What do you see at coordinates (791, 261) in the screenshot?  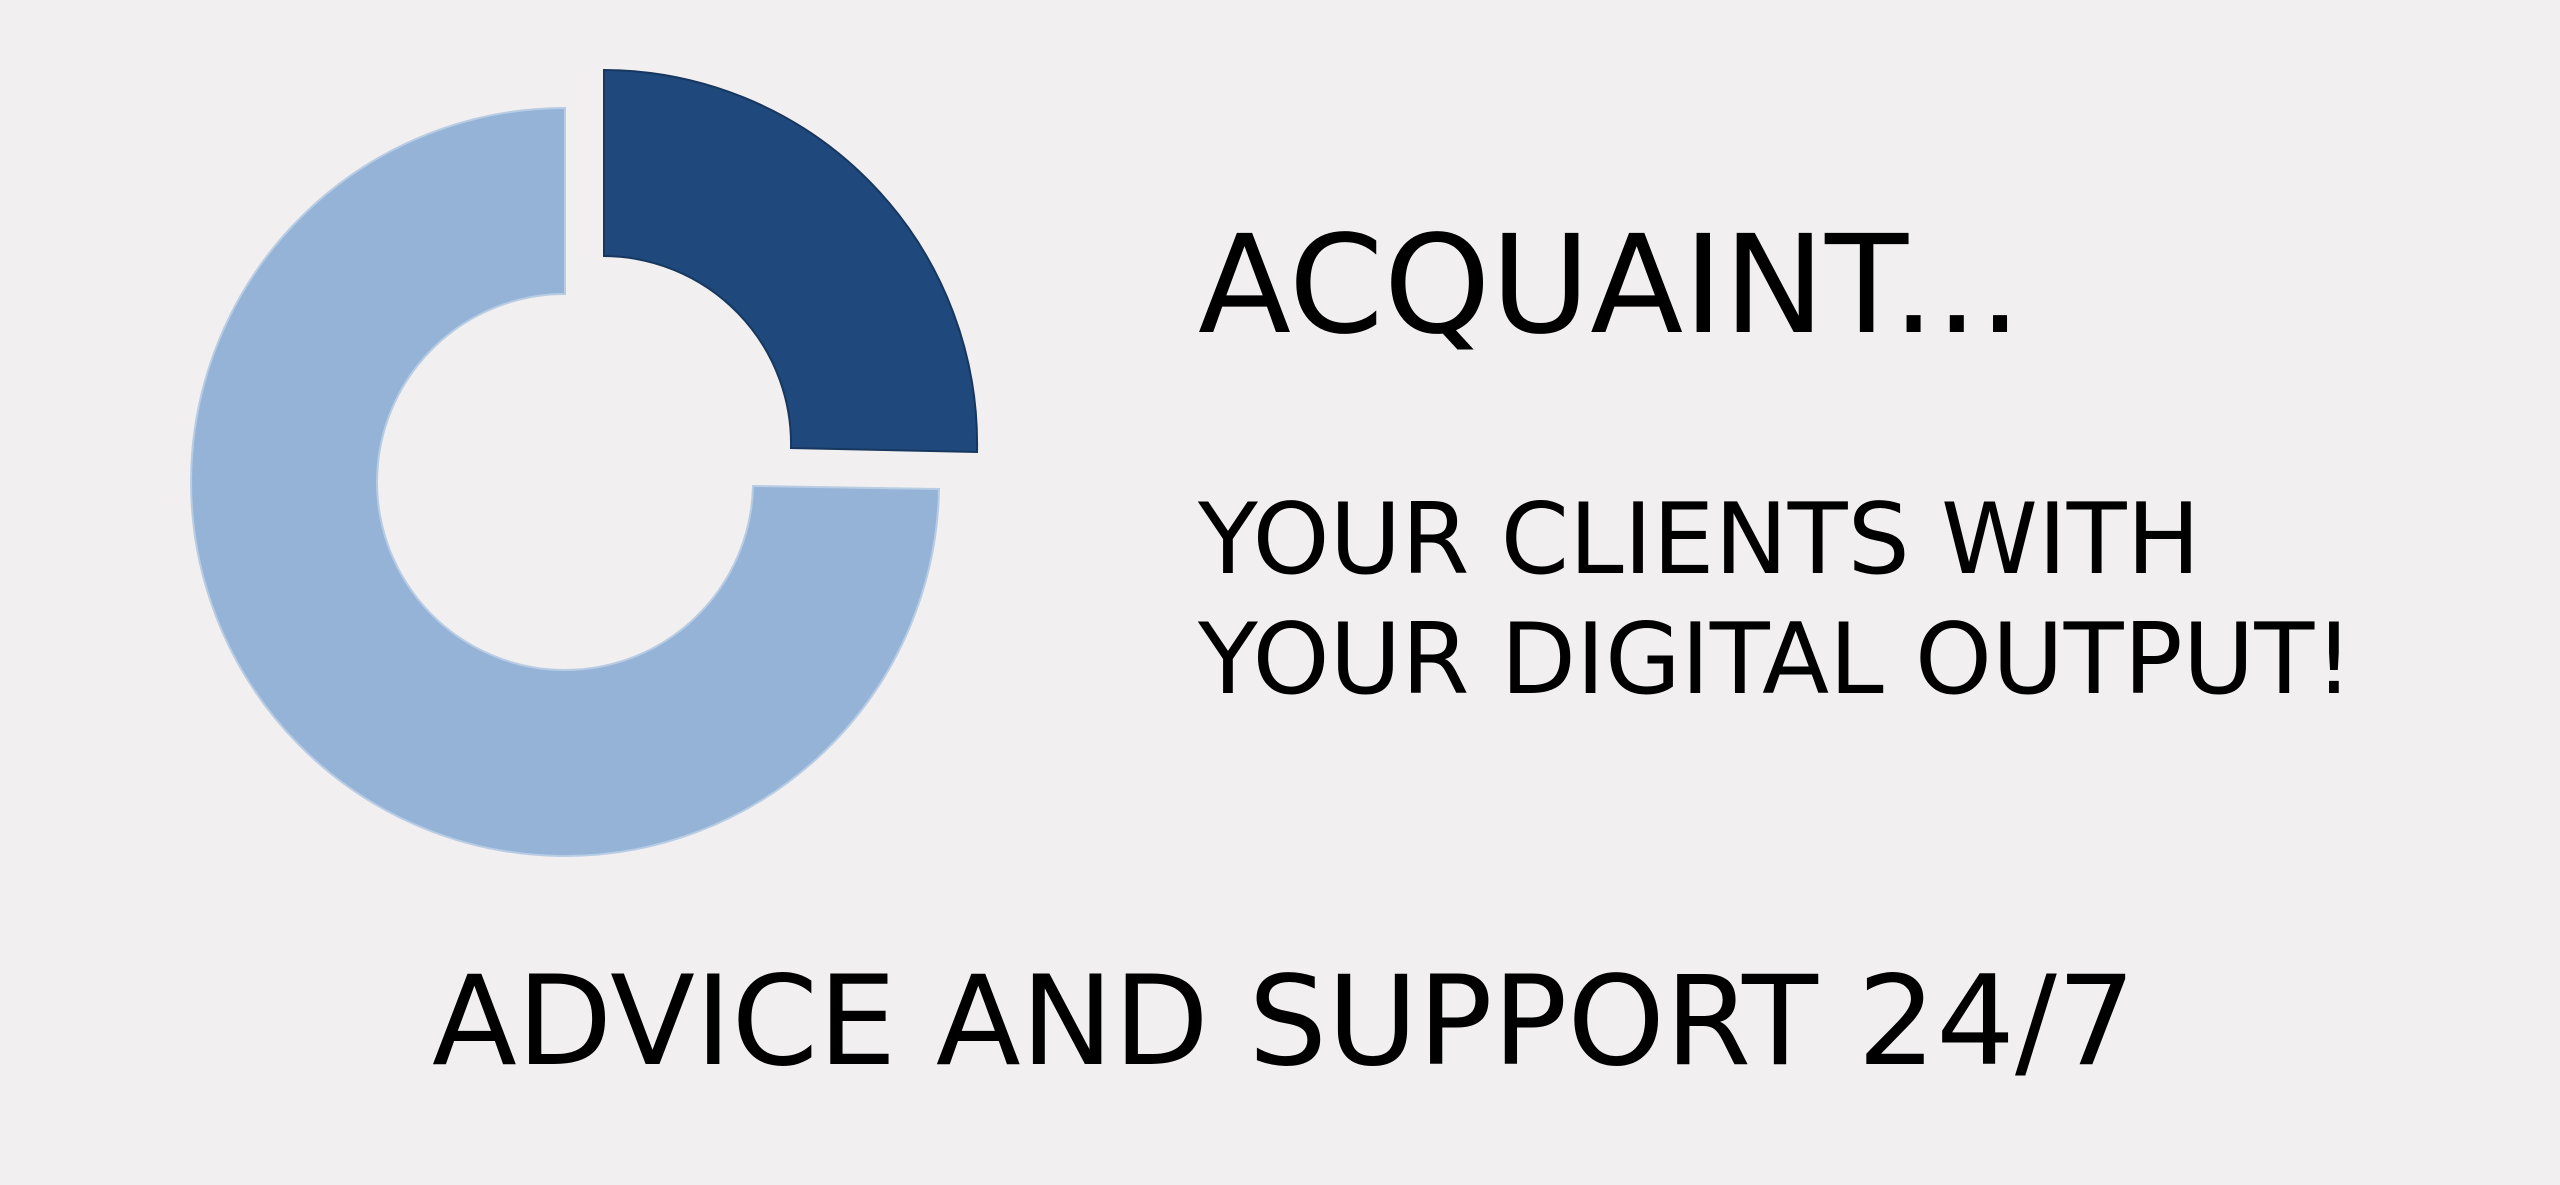 I see `donut-segment-minor` at bounding box center [791, 261].